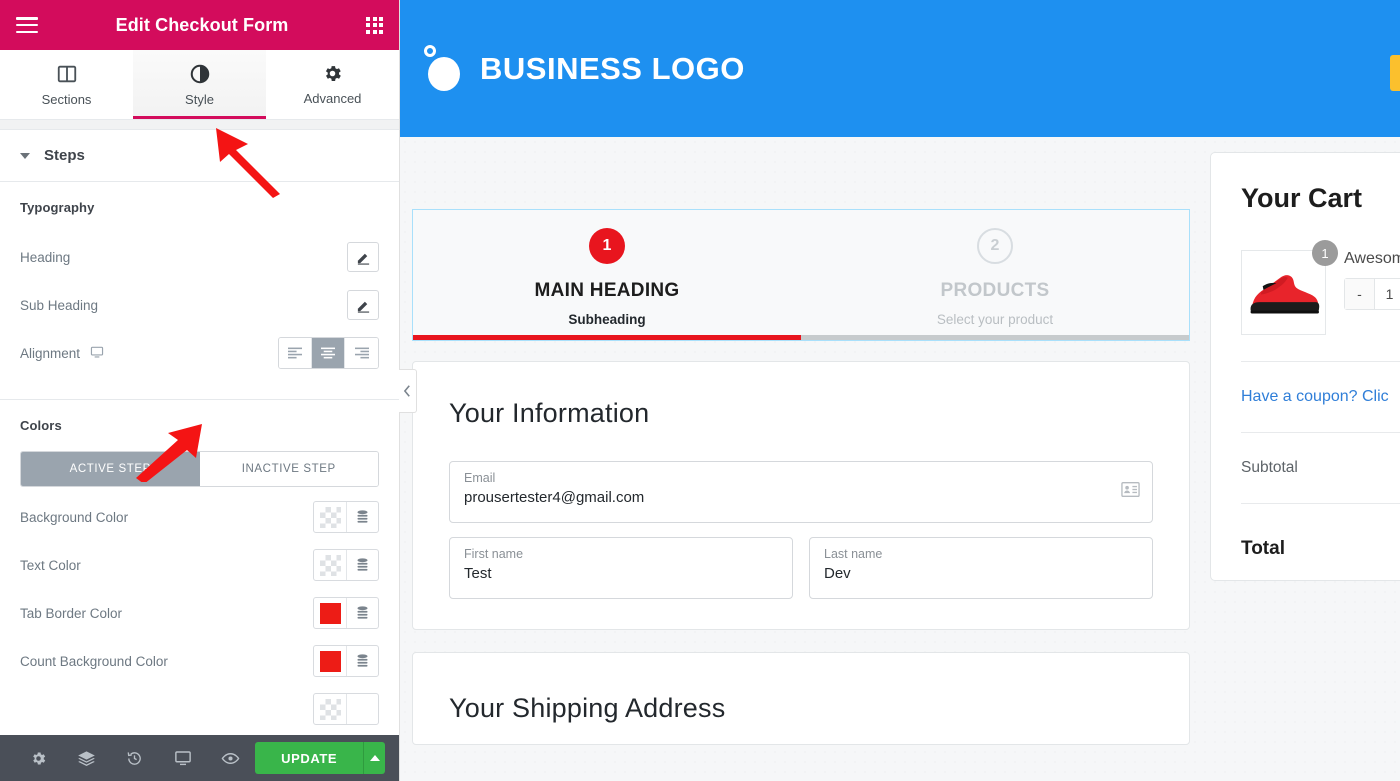 Image resolution: width=1400 pixels, height=781 pixels. Describe the element at coordinates (231, 758) in the screenshot. I see `preview-eye-icon` at that location.